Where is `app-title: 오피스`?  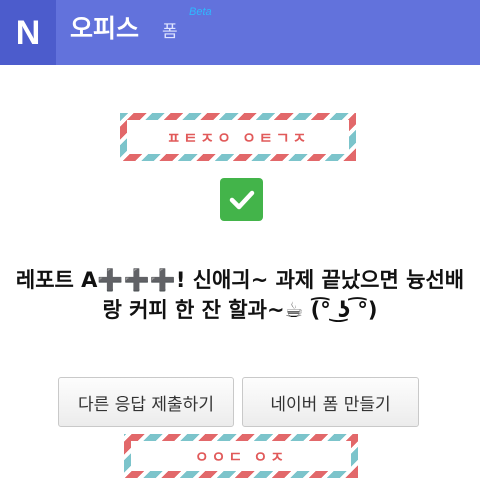
app-title: 오피스 is located at coordinates (104, 28).